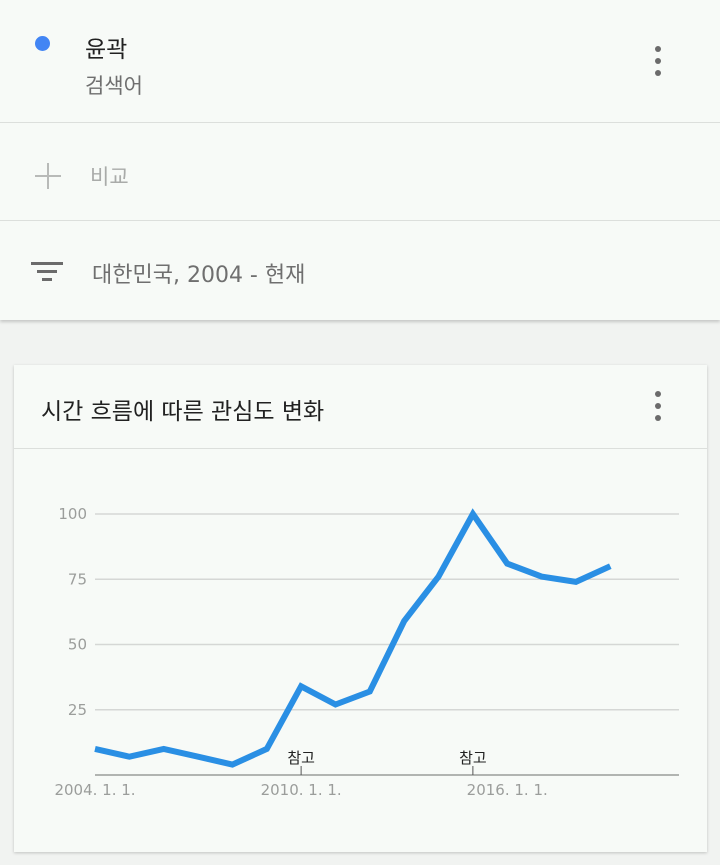 Image resolution: width=720 pixels, height=865 pixels. What do you see at coordinates (198, 273) in the screenshot?
I see `filter-summary: 대한민국, 2004 - 현재` at bounding box center [198, 273].